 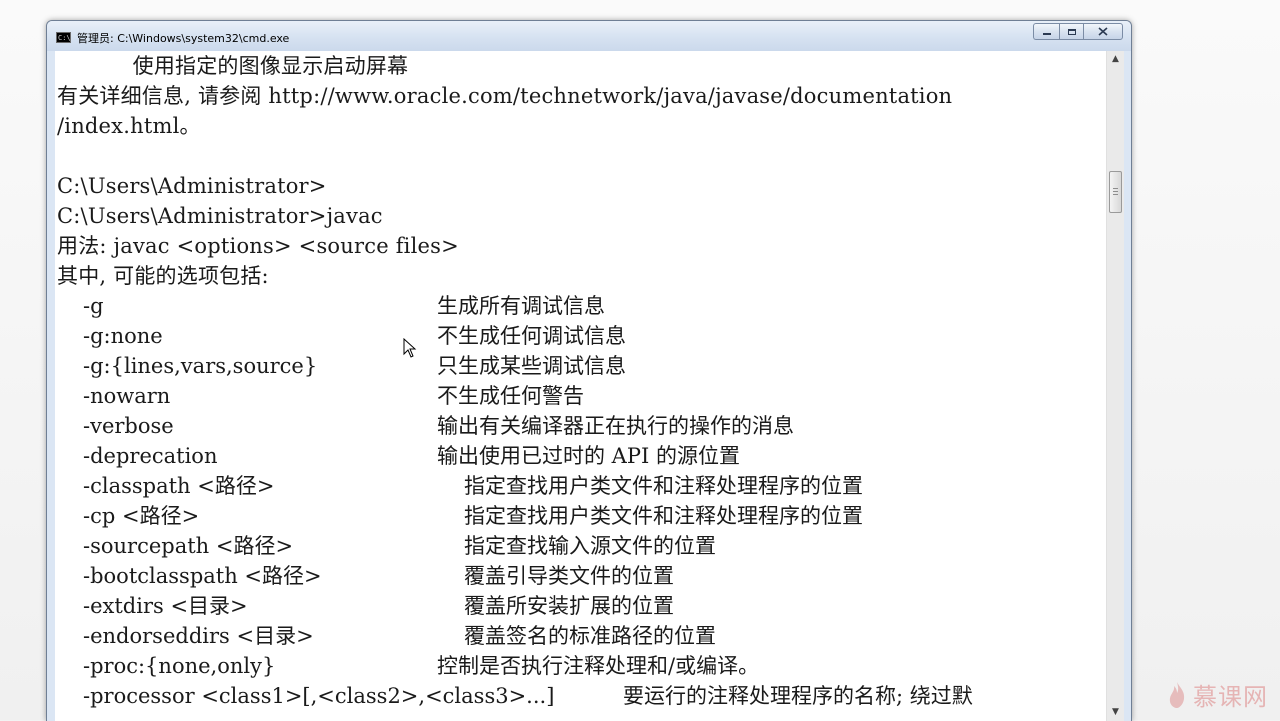 I want to click on option-row: -g:{lines,vars,source} 只生成某些调试信息, so click(x=504, y=366).